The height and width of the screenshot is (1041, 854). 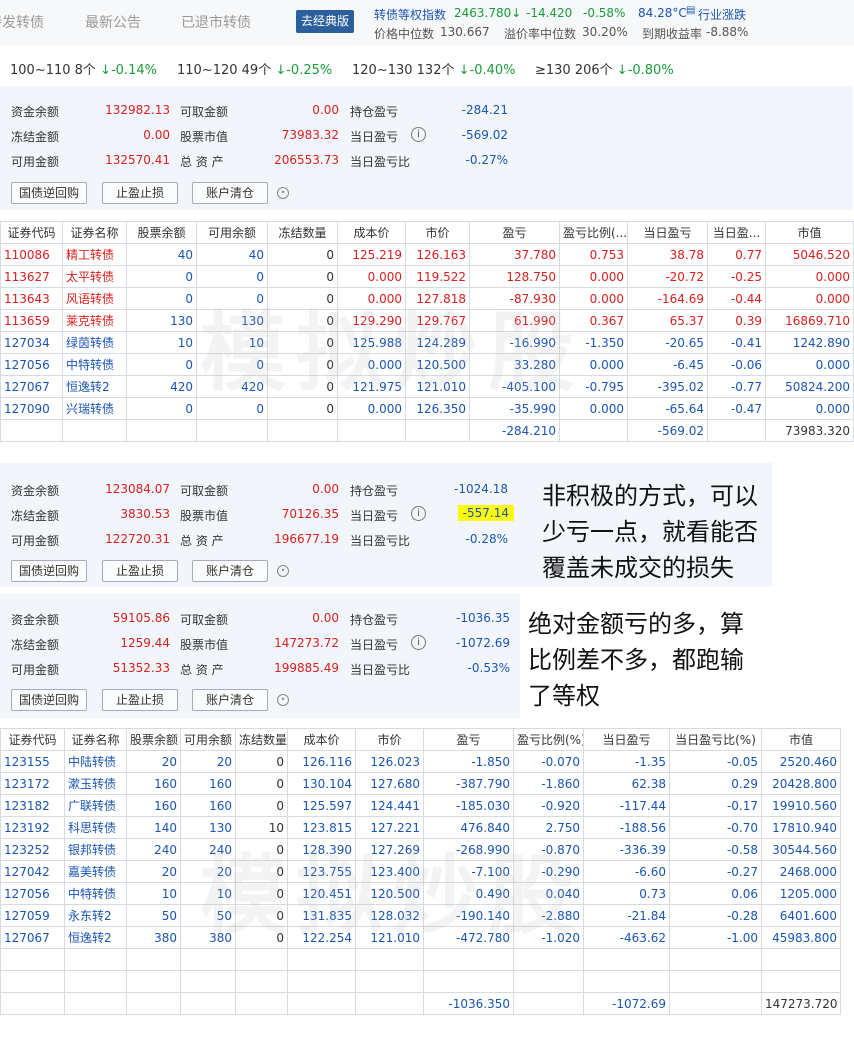 I want to click on tab-announcements: 最新公告, so click(x=113, y=22).